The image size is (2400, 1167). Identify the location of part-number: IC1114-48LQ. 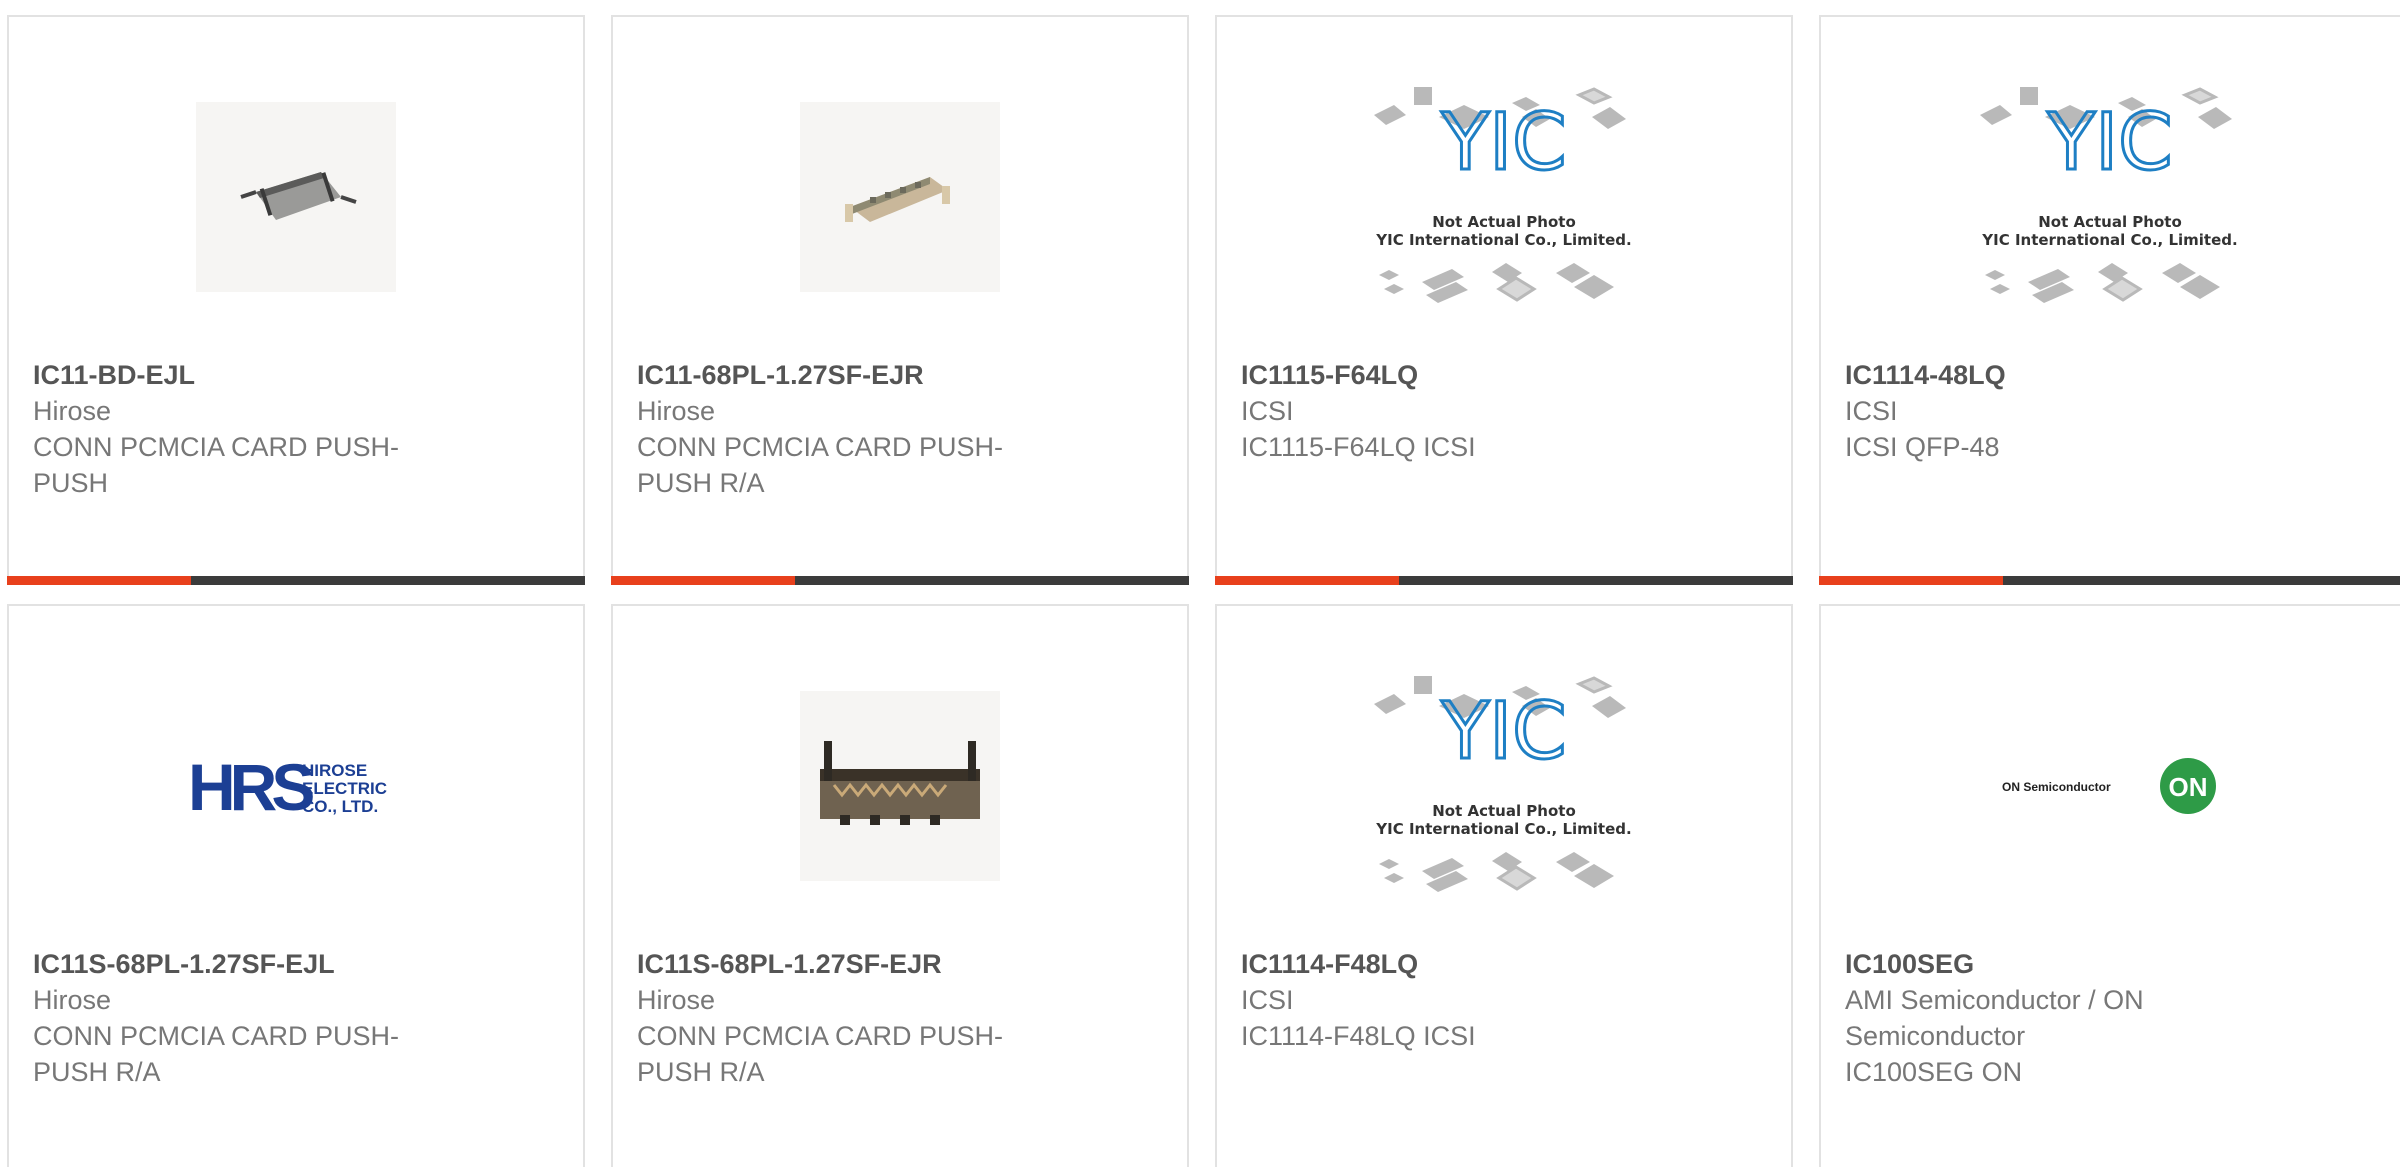
(2055, 375).